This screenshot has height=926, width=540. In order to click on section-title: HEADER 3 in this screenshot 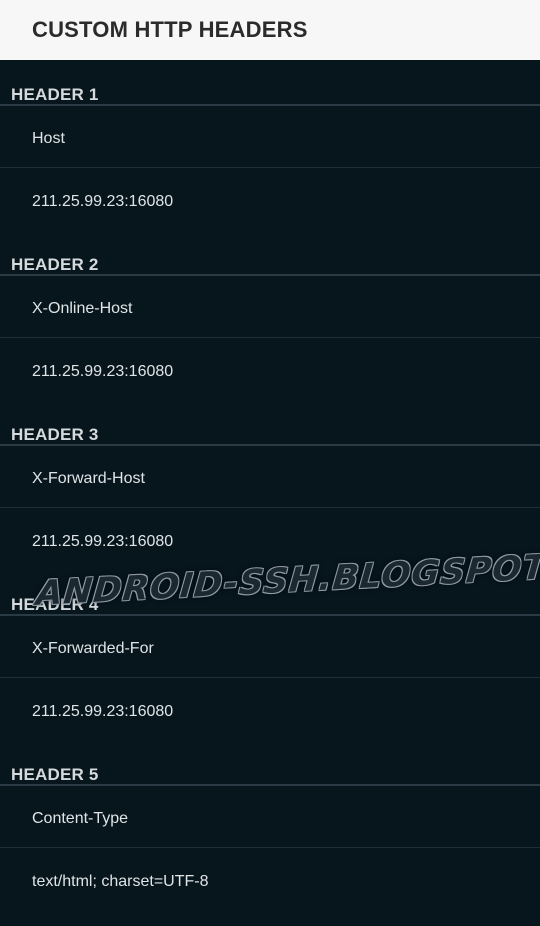, I will do `click(55, 434)`.